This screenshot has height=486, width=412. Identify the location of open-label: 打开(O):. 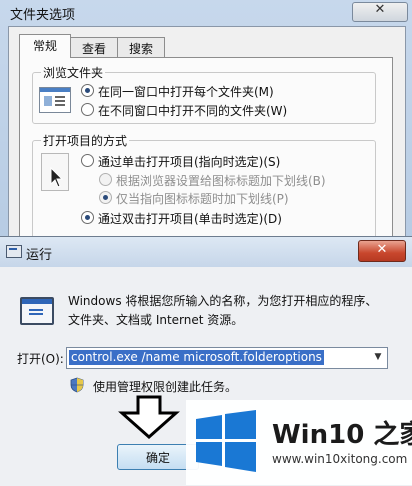
(40, 359).